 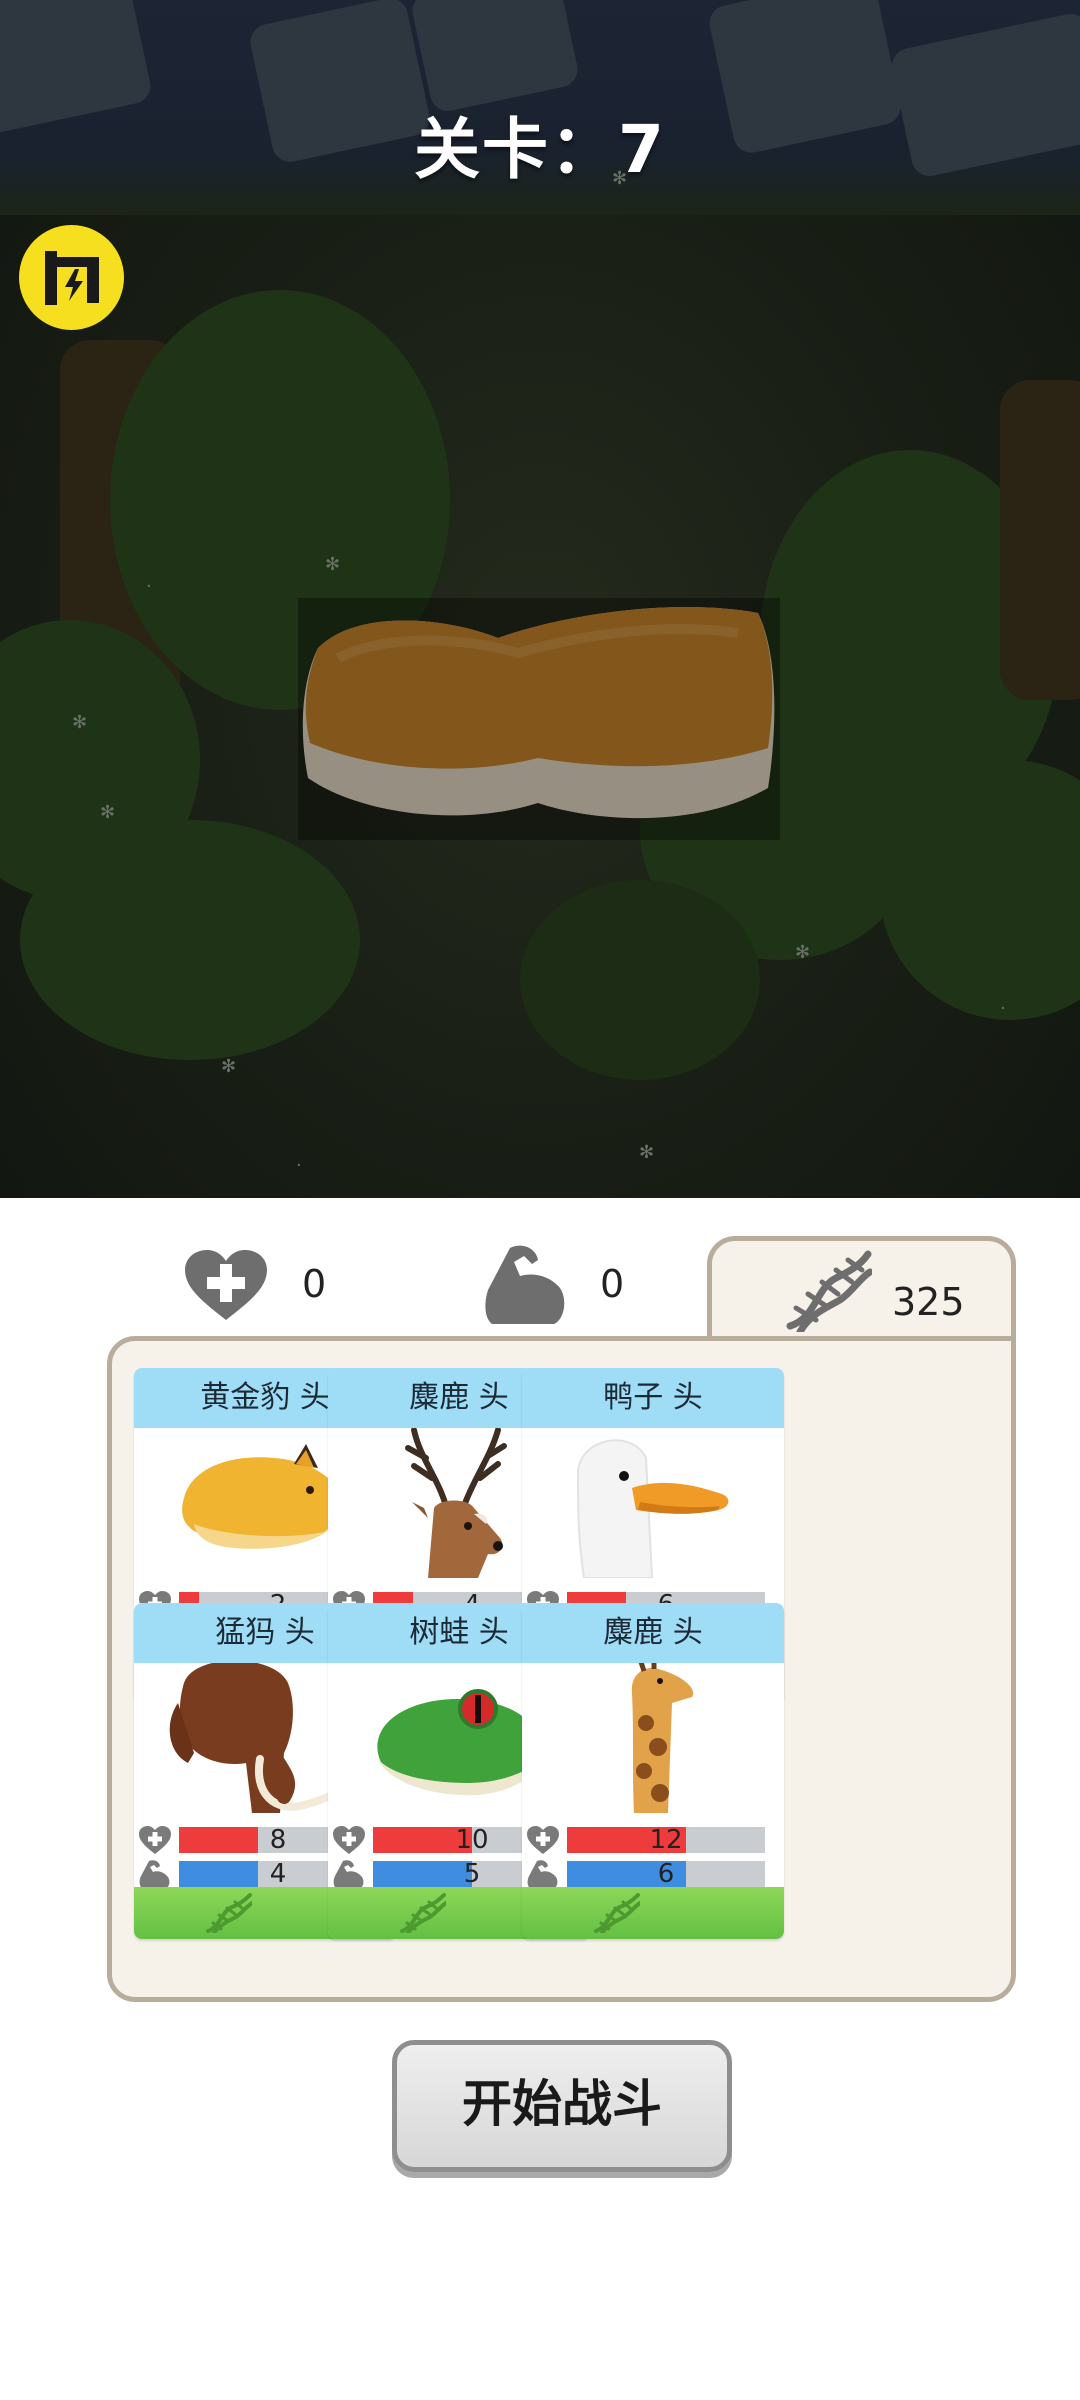 What do you see at coordinates (666, 1874) in the screenshot?
I see `strength-value: 6` at bounding box center [666, 1874].